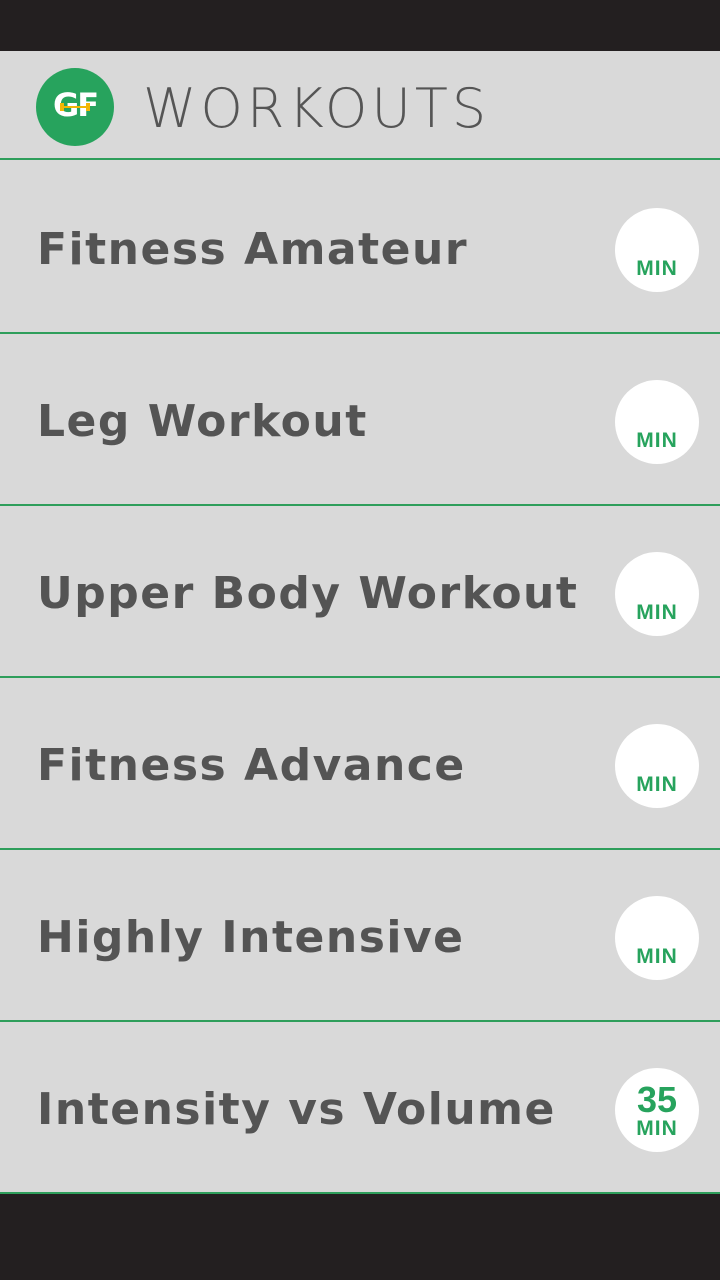 This screenshot has width=720, height=1280. I want to click on workout-row: Upper Body Workout MIN, so click(360, 592).